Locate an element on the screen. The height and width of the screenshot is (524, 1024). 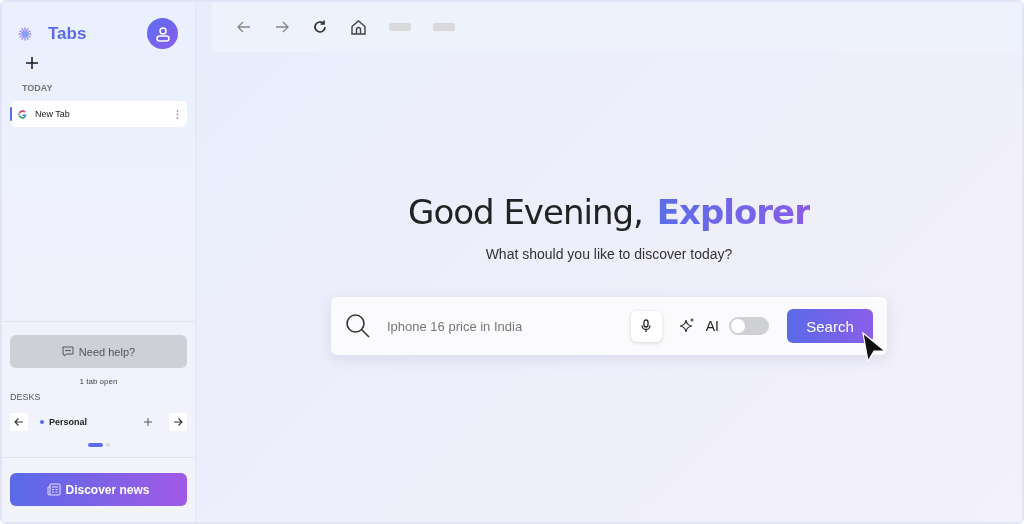
search-button: Search is located at coordinates (830, 326).